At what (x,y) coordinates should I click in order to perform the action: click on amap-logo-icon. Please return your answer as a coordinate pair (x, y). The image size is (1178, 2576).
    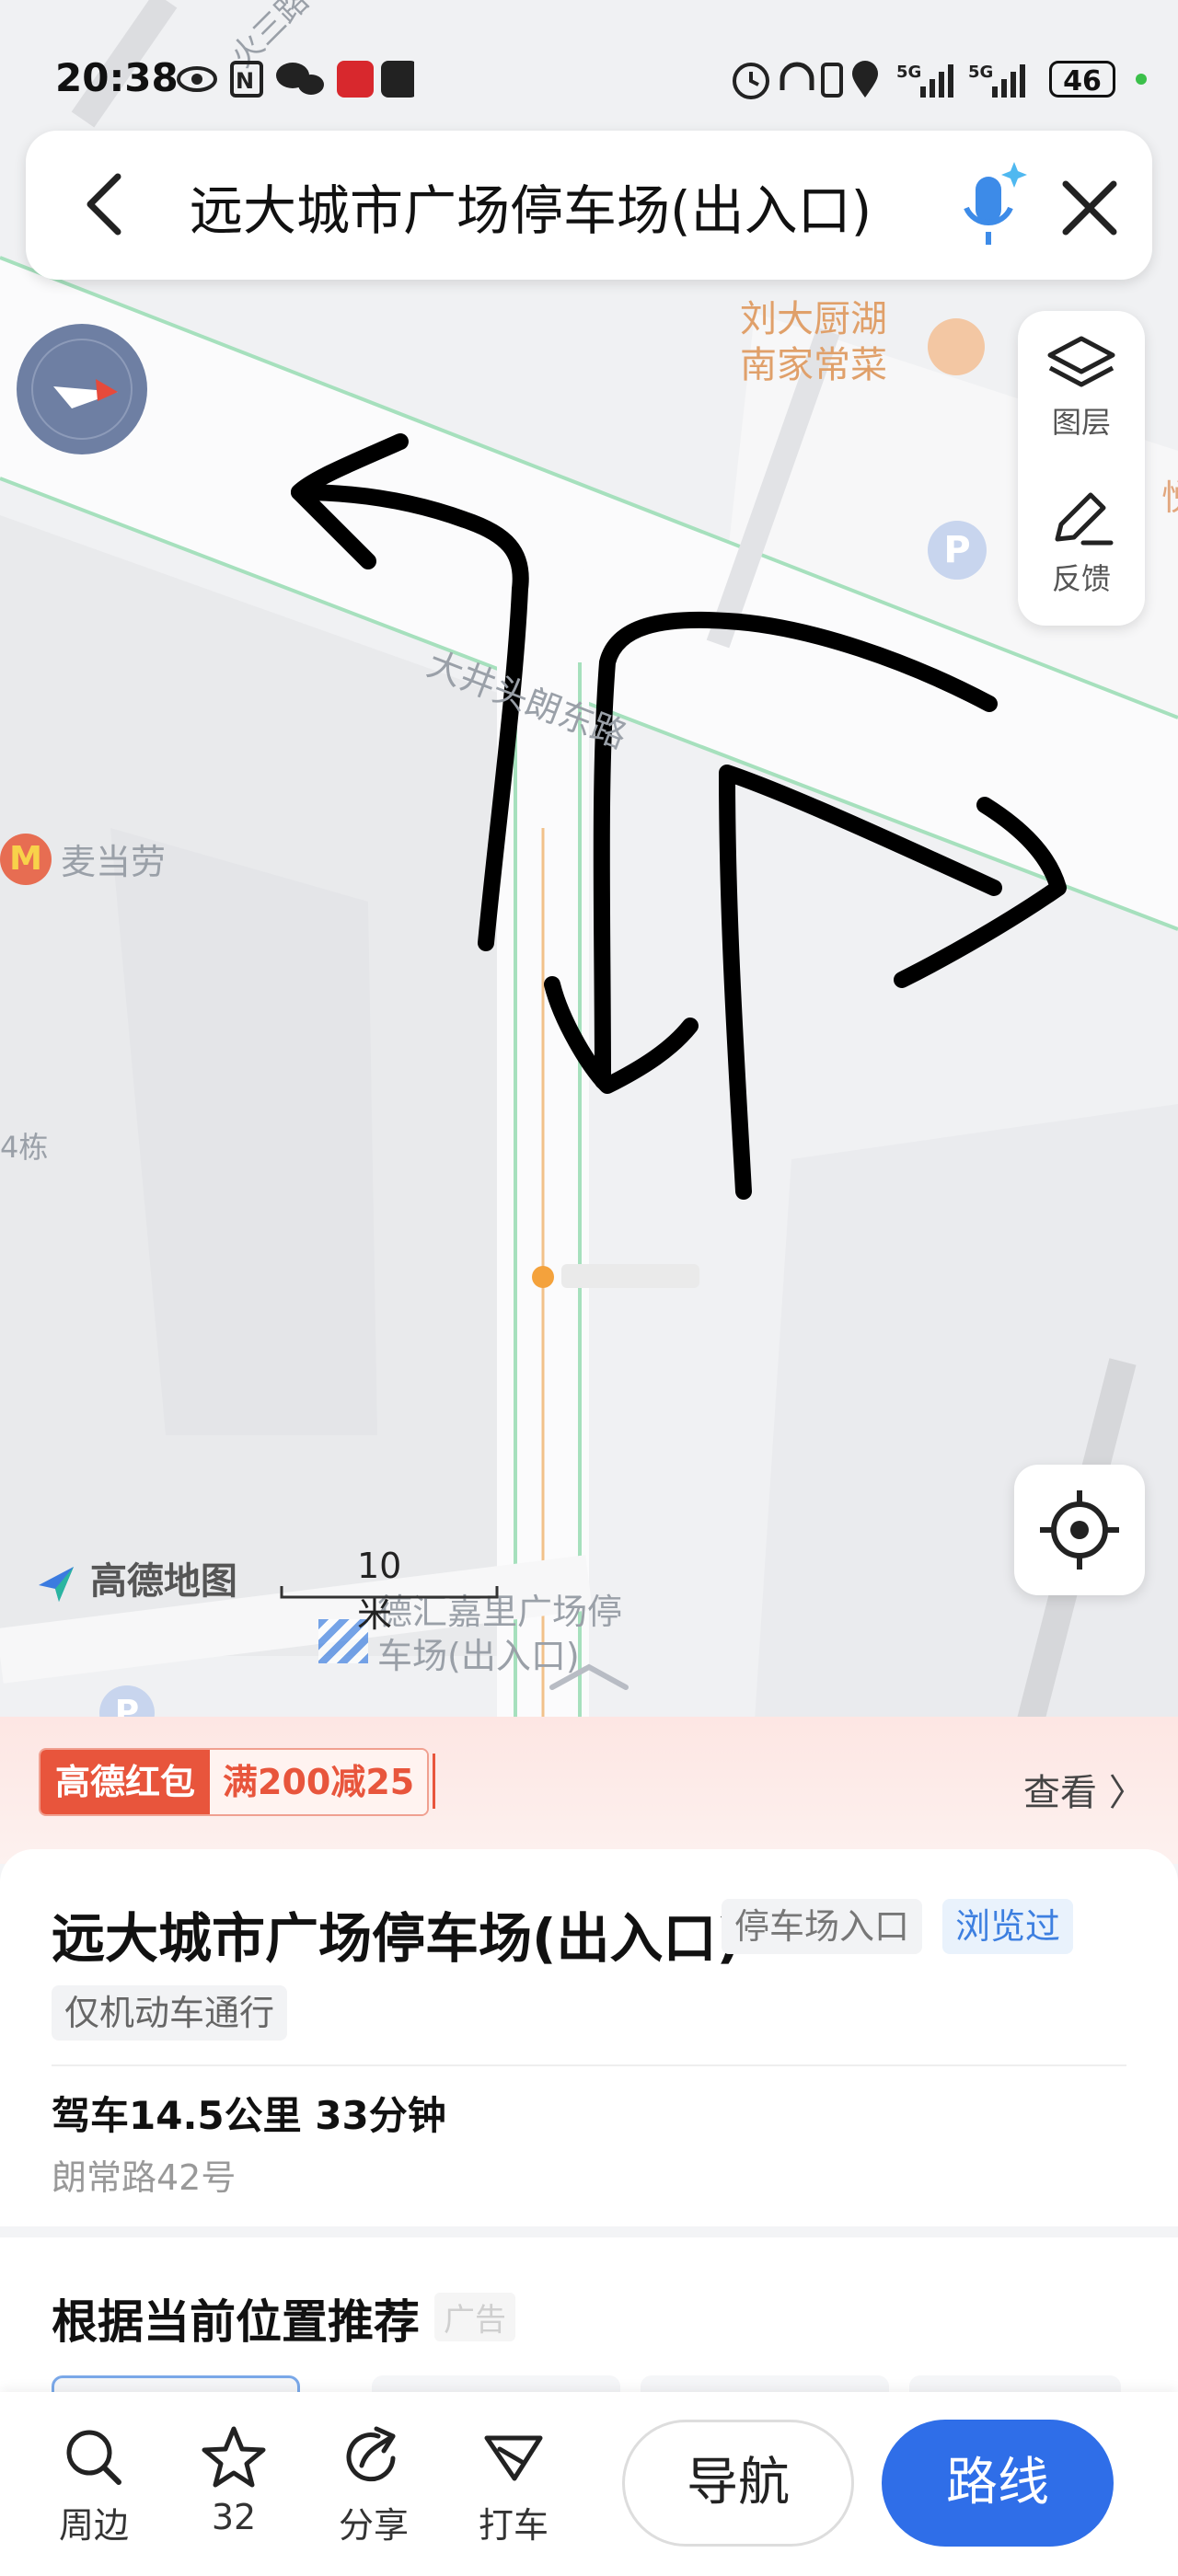
    Looking at the image, I should click on (55, 1583).